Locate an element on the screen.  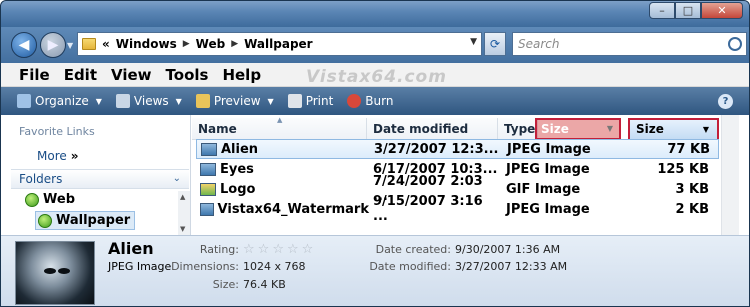
views-button: Views ▼ is located at coordinates (148, 101).